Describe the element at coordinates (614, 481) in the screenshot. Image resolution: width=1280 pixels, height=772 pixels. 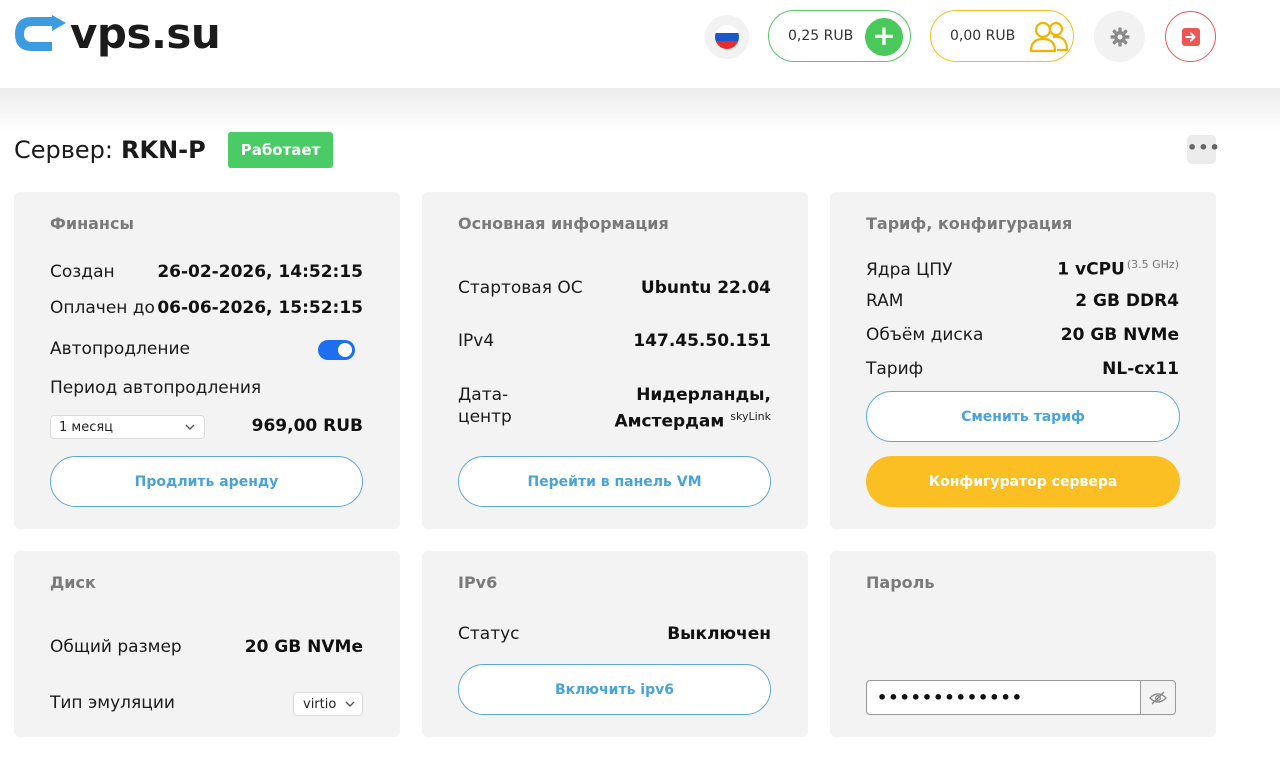
I see `vm-panel-button: Перейти в панель VM` at that location.